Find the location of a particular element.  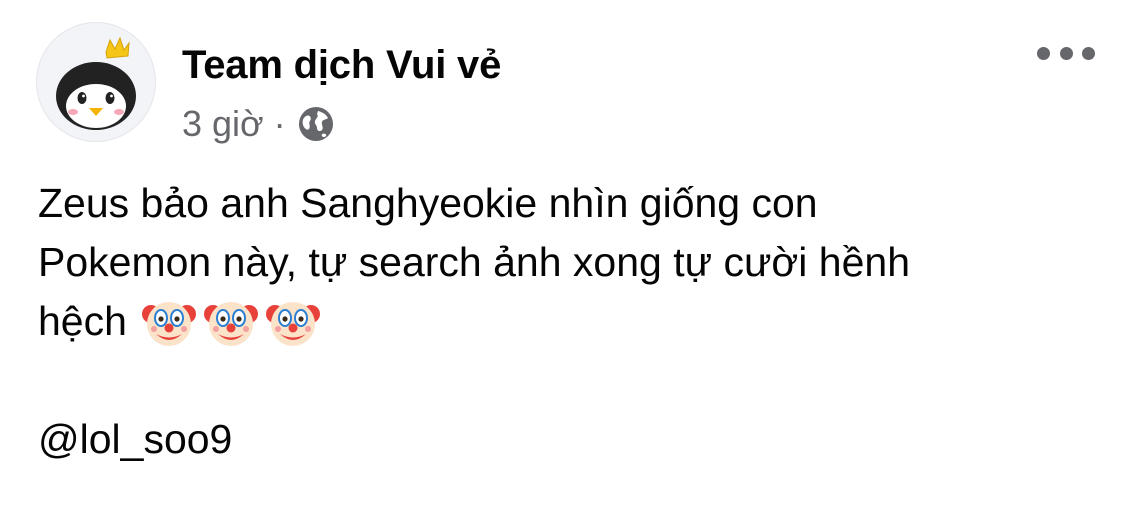

avatar is located at coordinates (96, 82).